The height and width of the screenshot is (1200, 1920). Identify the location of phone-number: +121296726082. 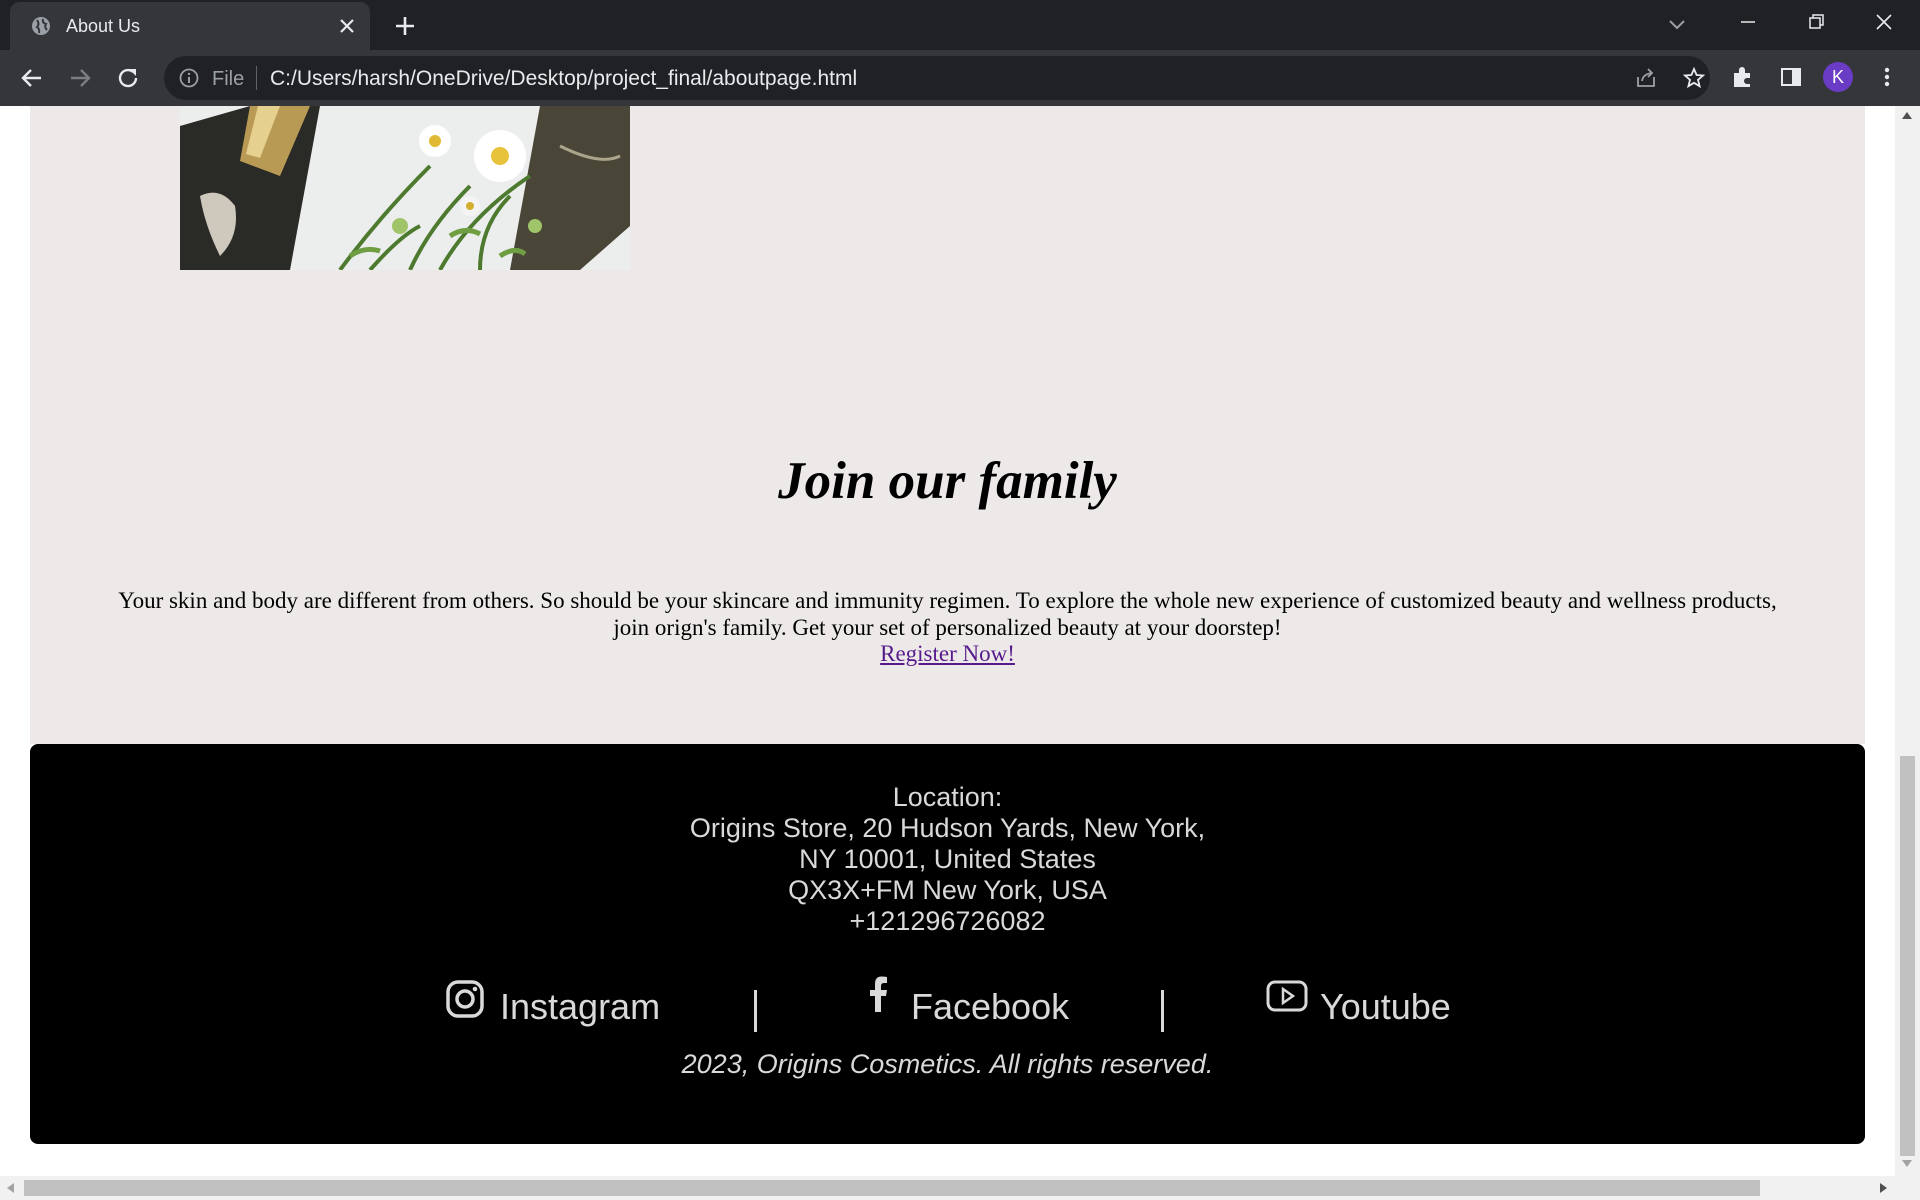
(947, 921).